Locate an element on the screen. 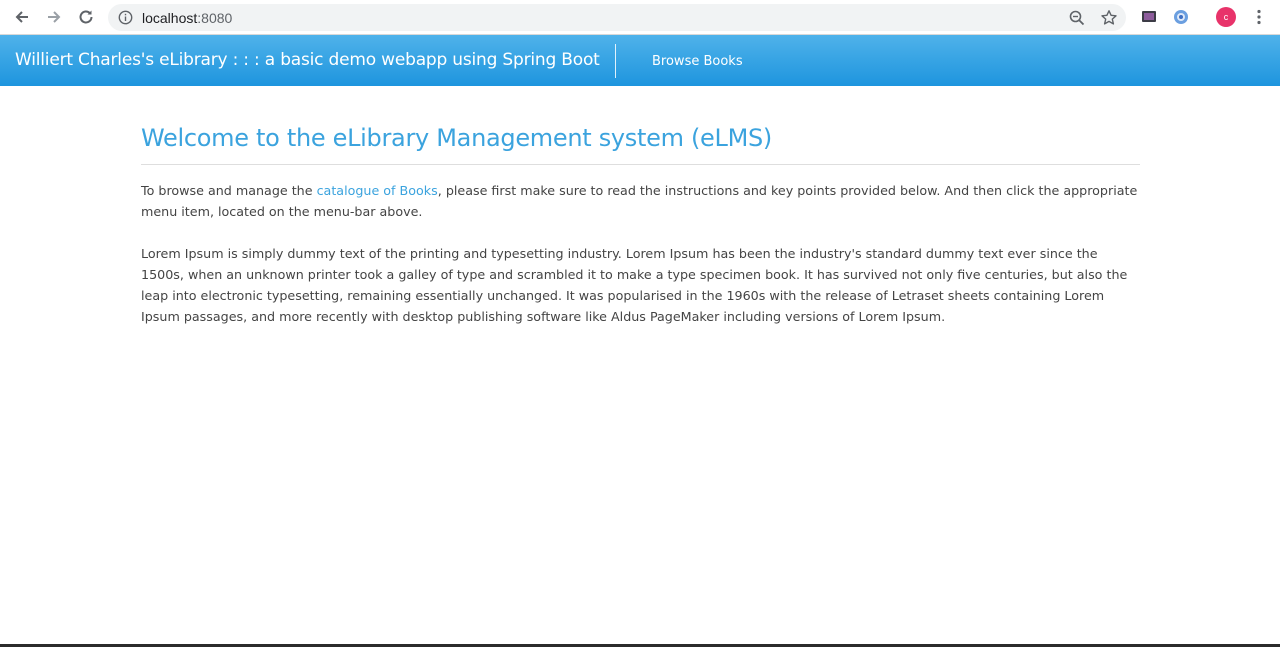 The height and width of the screenshot is (647, 1280). url-port: :8080 is located at coordinates (215, 18).